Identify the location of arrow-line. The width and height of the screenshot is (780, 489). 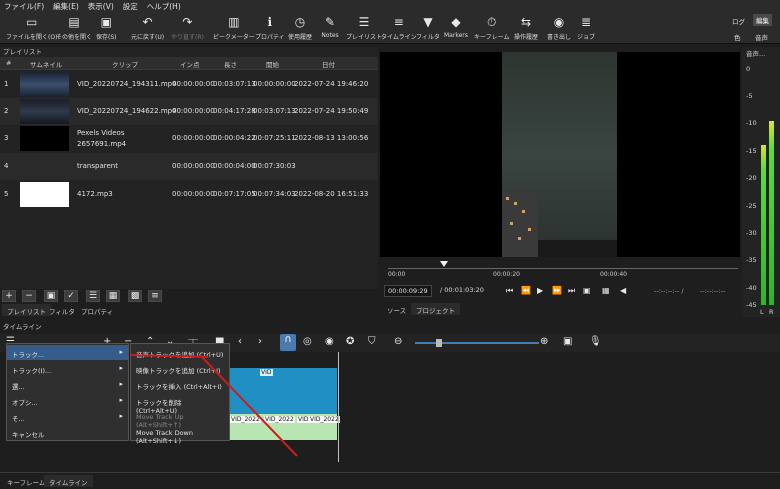
(248, 405).